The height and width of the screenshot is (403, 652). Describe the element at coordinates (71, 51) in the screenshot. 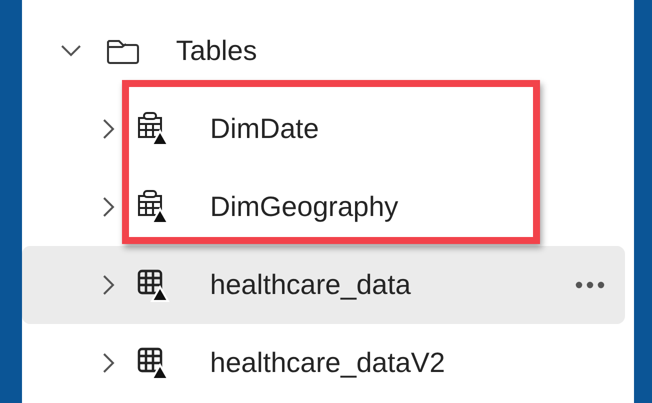

I see `chevron-down-icon` at that location.